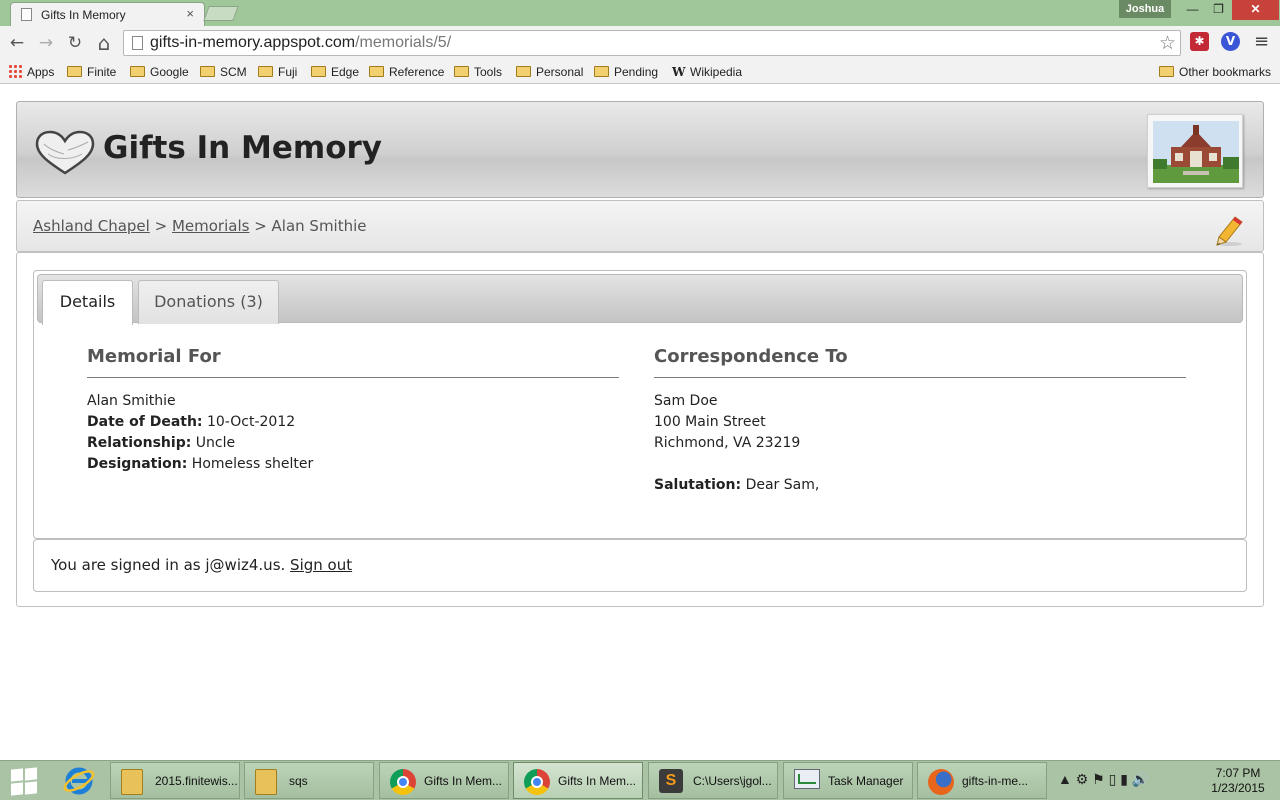  I want to click on taskbar-clock: 7:07 PM 1/23/2015, so click(1238, 781).